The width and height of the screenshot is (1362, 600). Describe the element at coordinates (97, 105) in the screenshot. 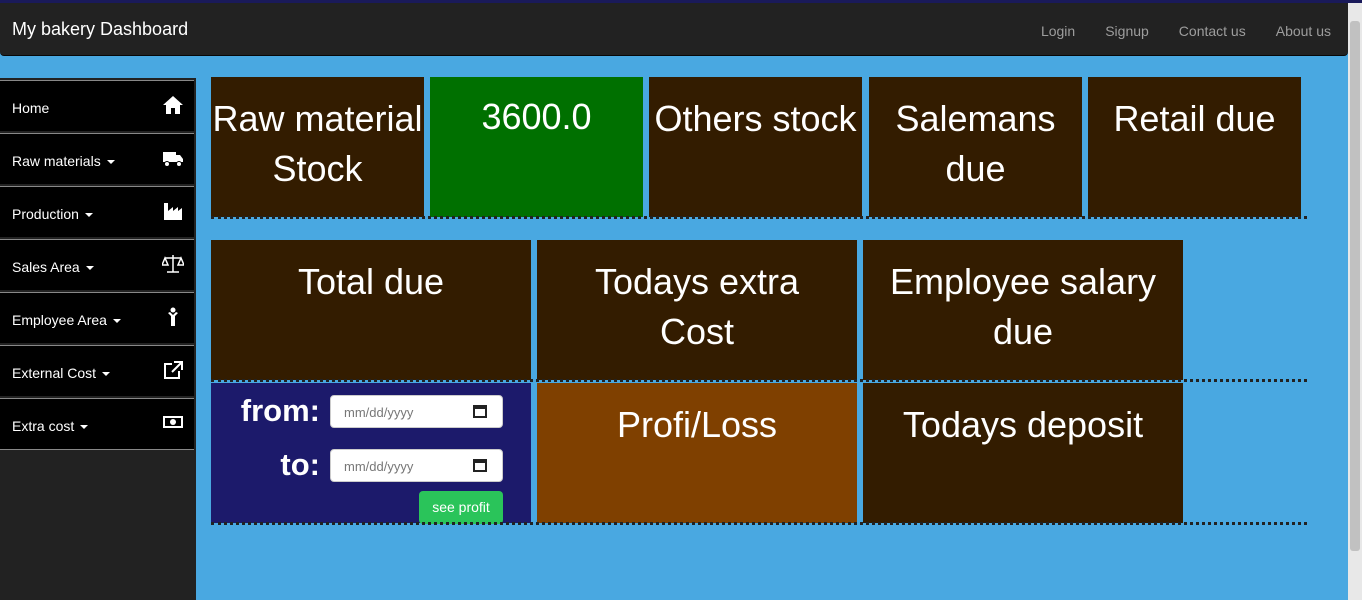

I see `sidebar-item-home: Home` at that location.